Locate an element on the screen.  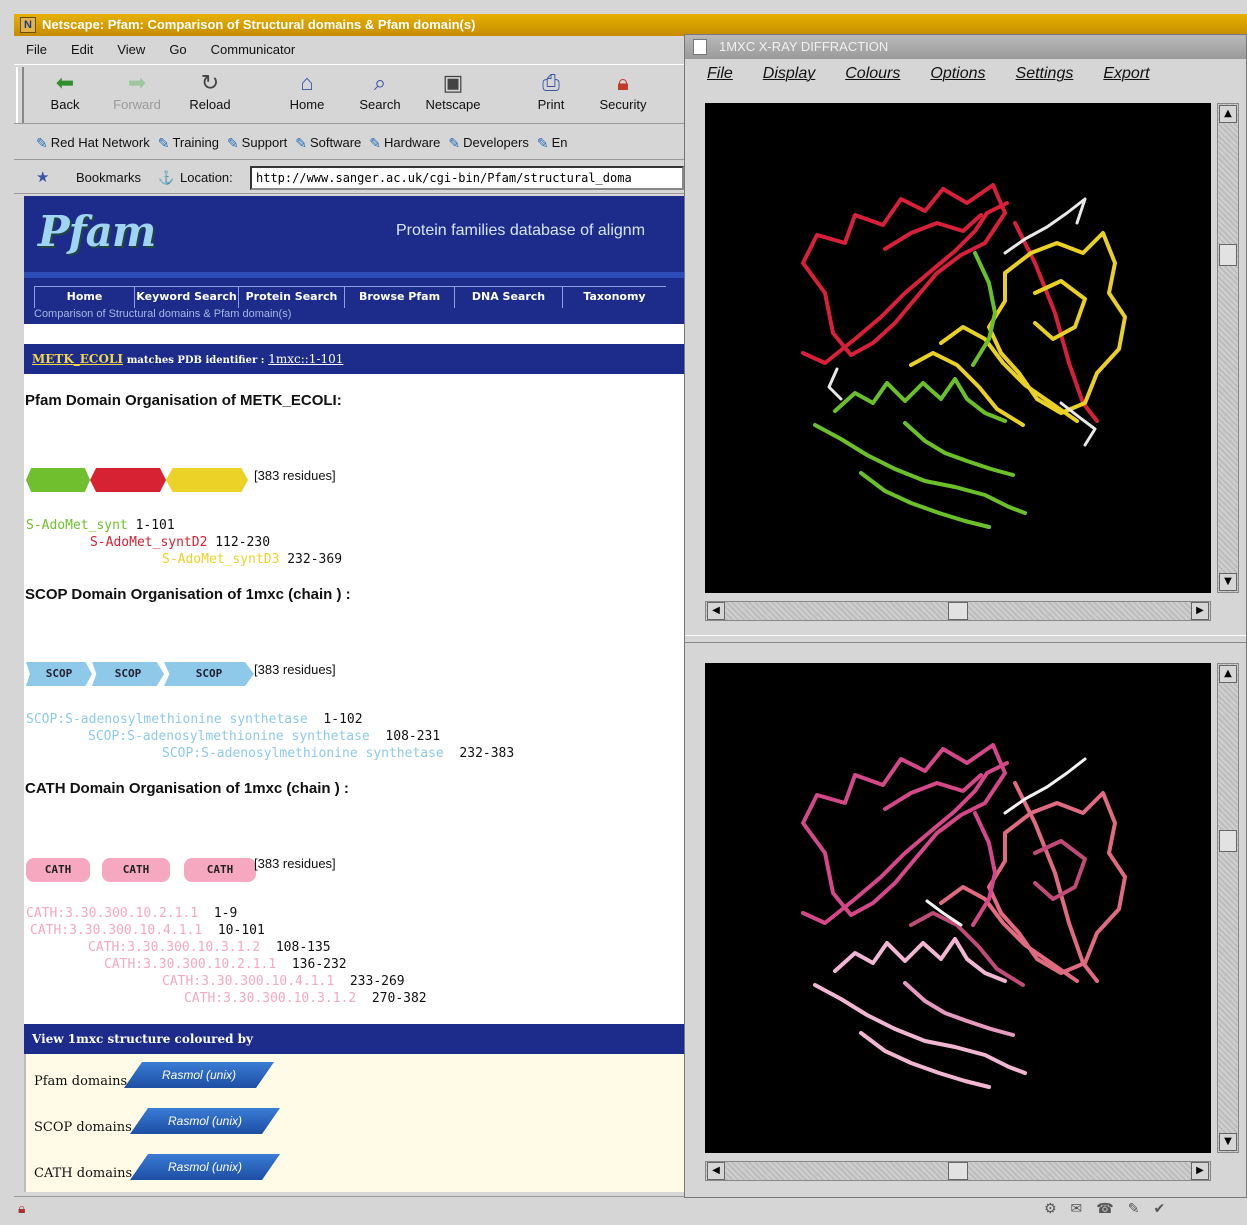
pfam-domain-name: S-AdoMet_synt is located at coordinates (77, 525).